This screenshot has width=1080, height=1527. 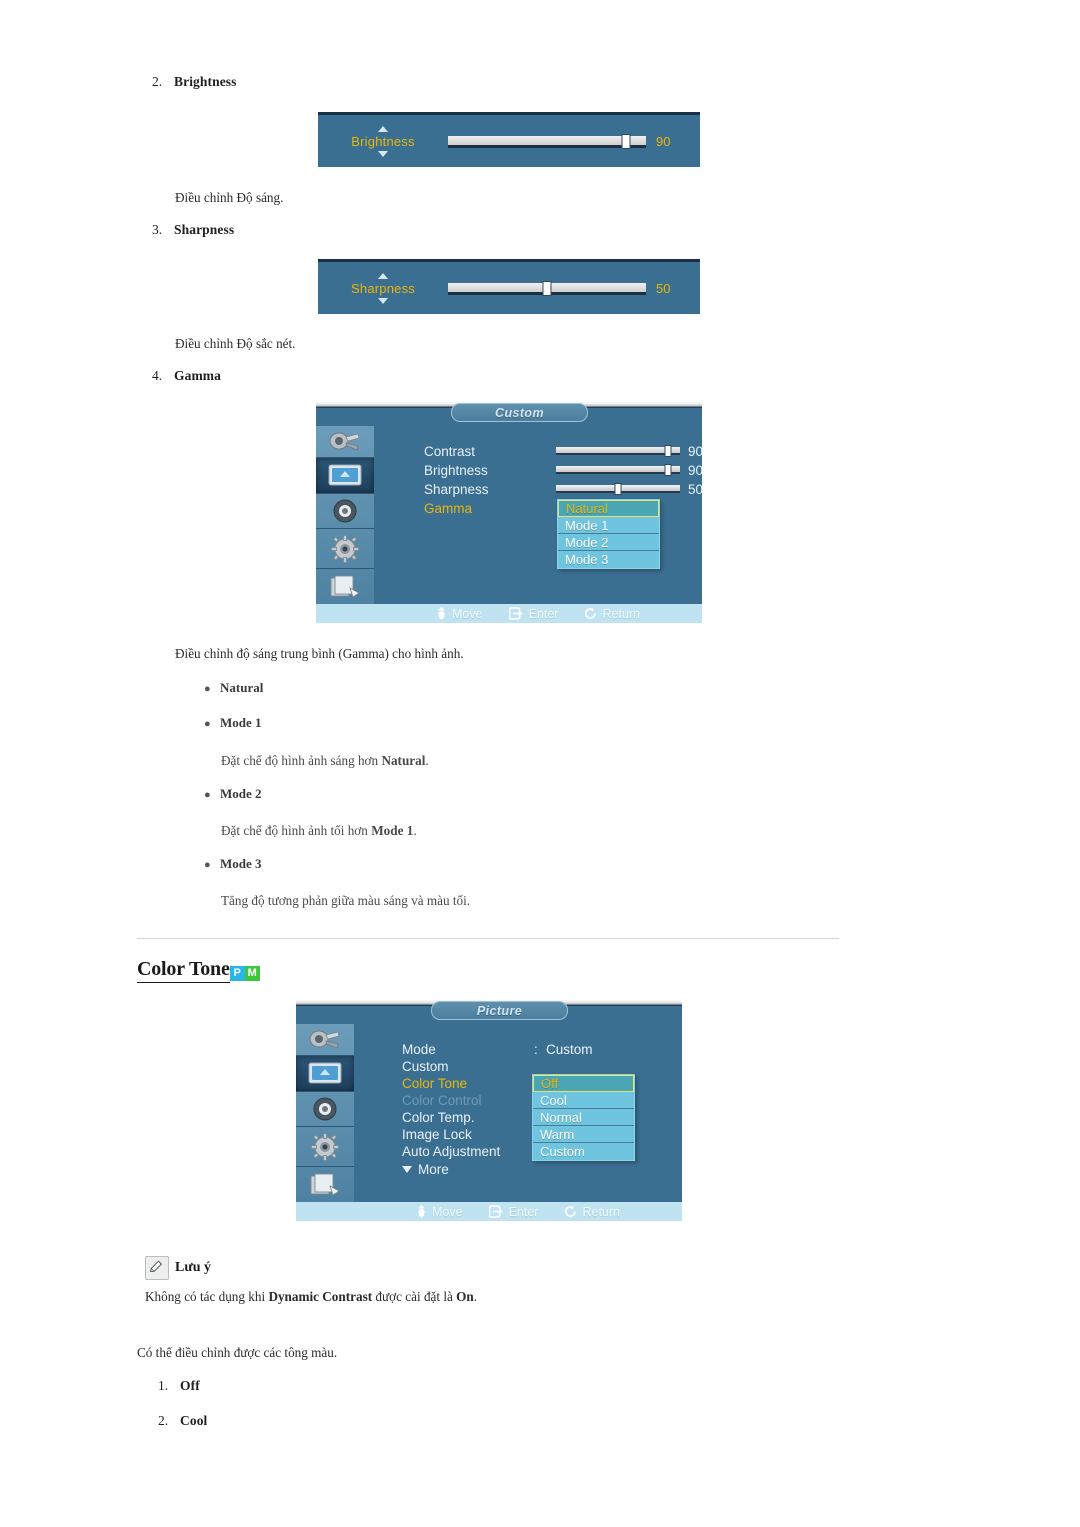 What do you see at coordinates (601, 1211) in the screenshot?
I see `bottombar-return-label: Return` at bounding box center [601, 1211].